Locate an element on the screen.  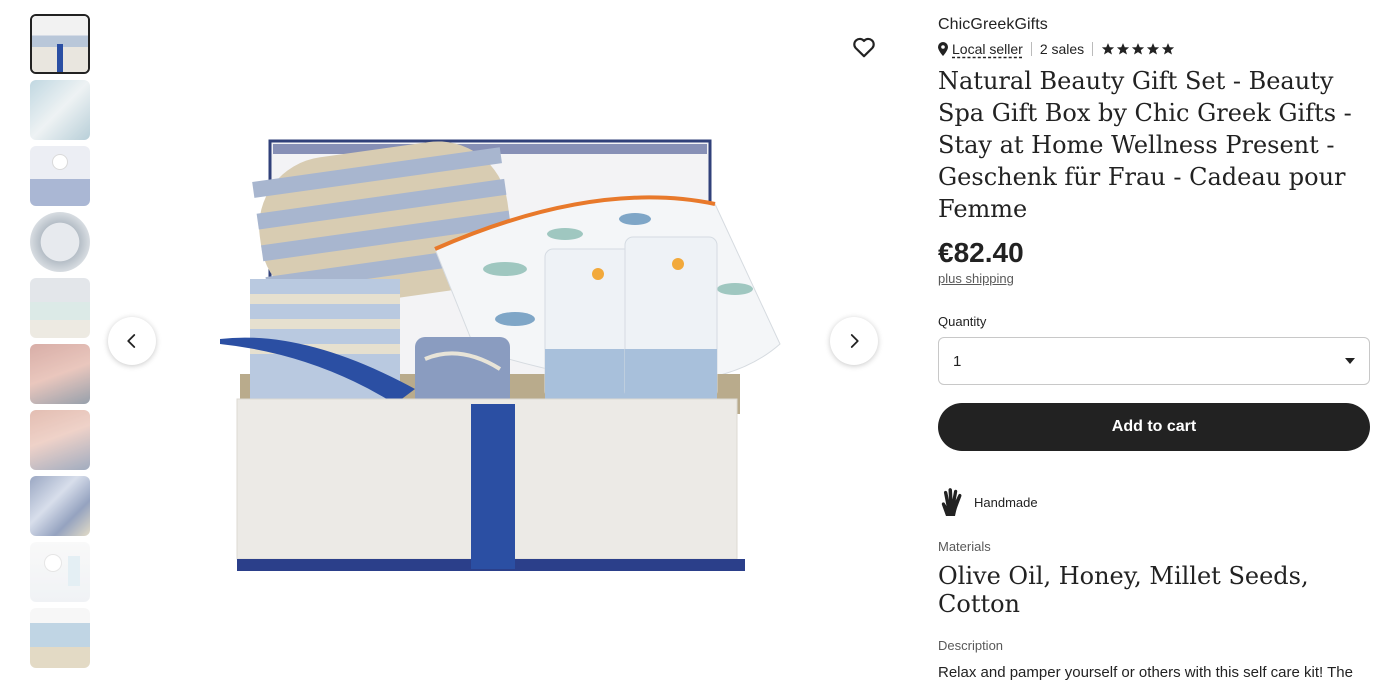
materials-label: Materials is located at coordinates (964, 546).